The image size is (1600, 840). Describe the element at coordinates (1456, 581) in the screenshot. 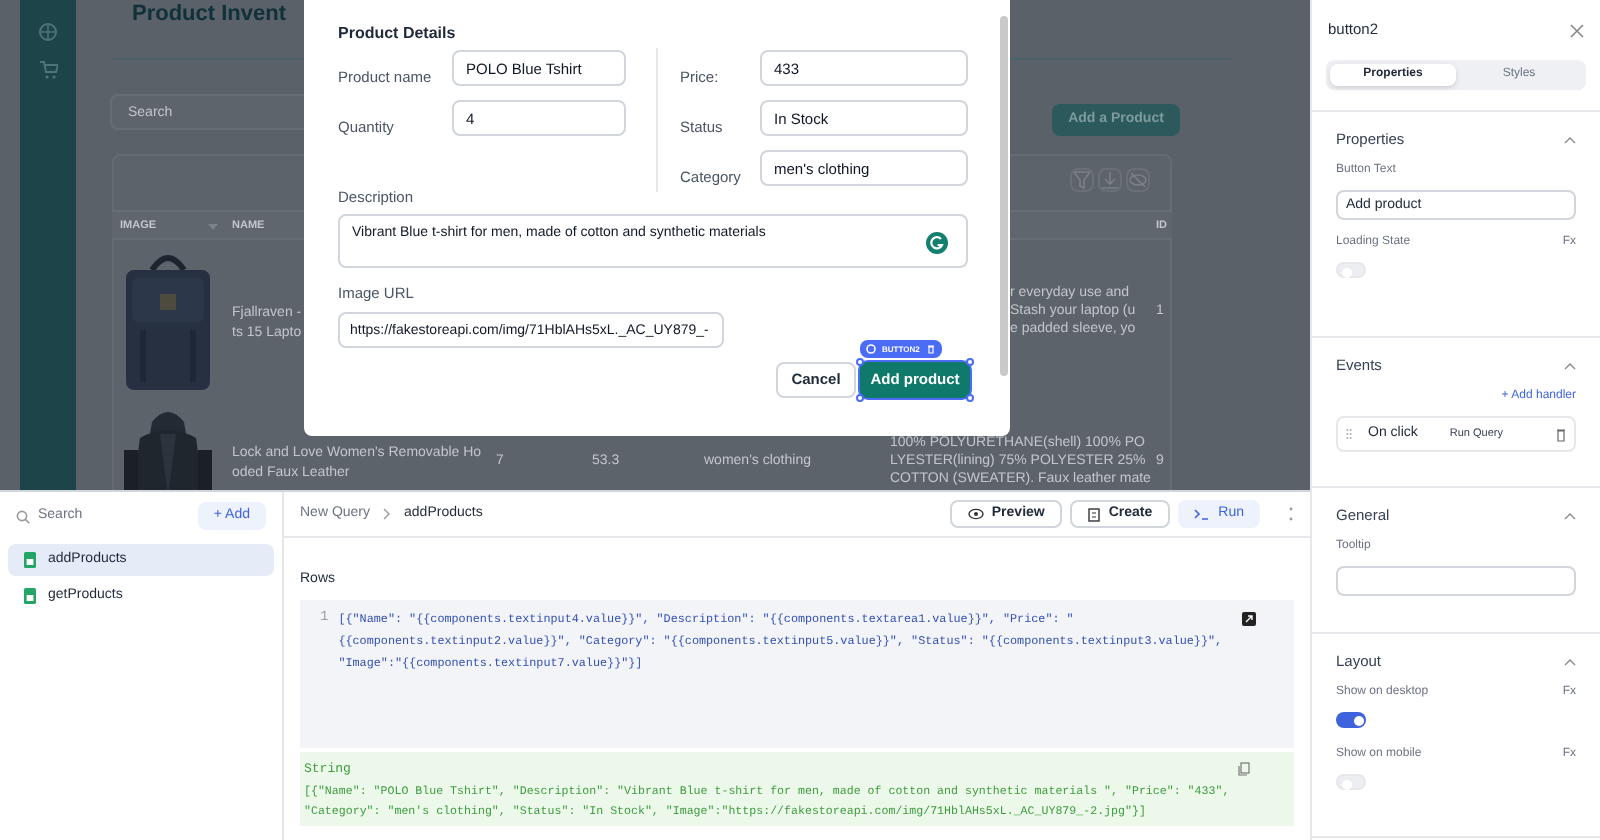

I see `text-input` at that location.